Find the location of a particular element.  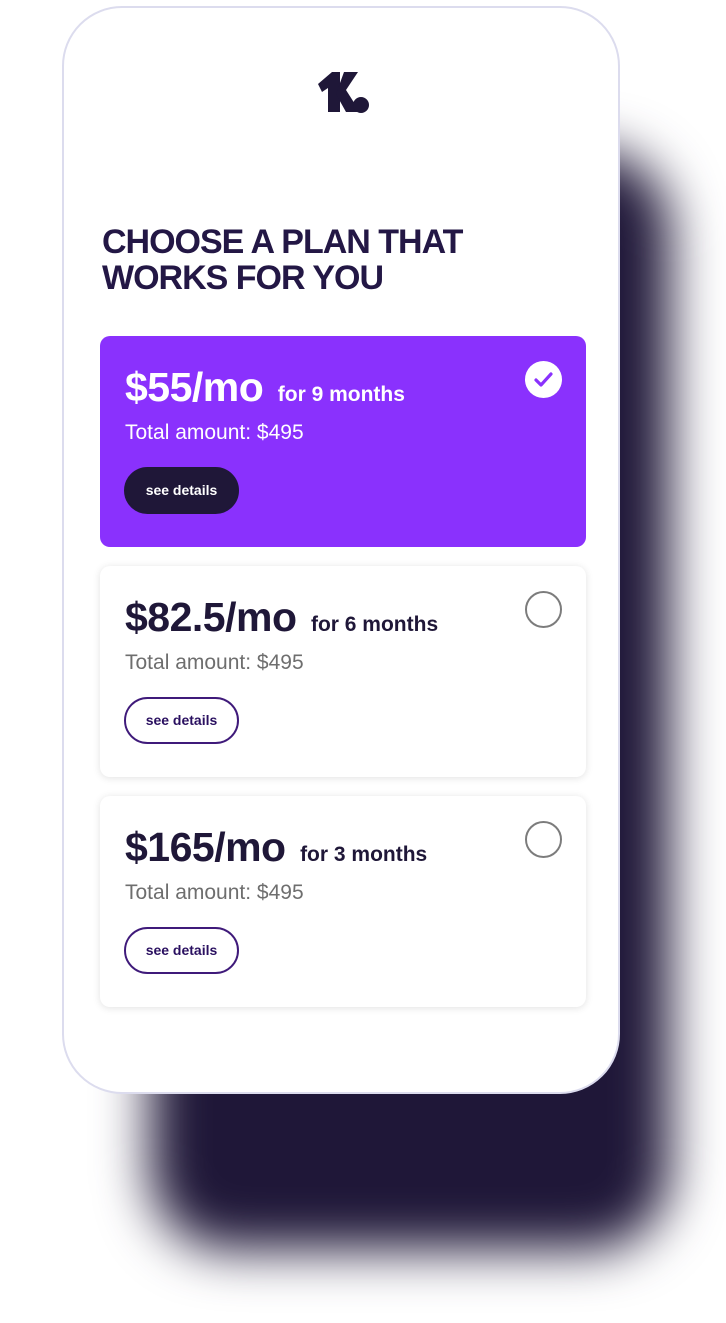

plan-price-line: $165/mo for 3 months is located at coordinates (276, 847).